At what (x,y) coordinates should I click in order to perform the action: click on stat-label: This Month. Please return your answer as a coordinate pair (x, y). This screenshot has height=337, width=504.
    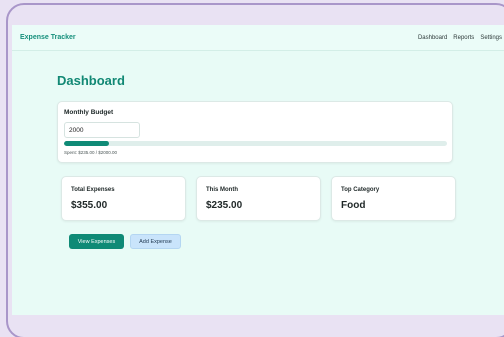
    Looking at the image, I should click on (222, 190).